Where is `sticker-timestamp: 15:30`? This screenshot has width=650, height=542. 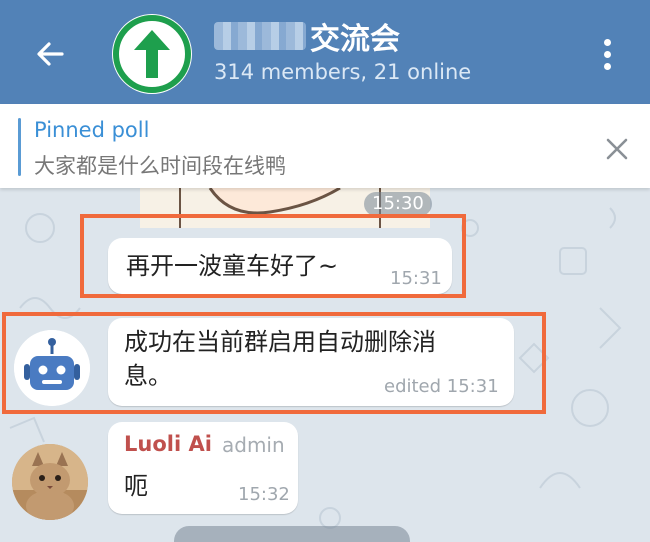 sticker-timestamp: 15:30 is located at coordinates (398, 204).